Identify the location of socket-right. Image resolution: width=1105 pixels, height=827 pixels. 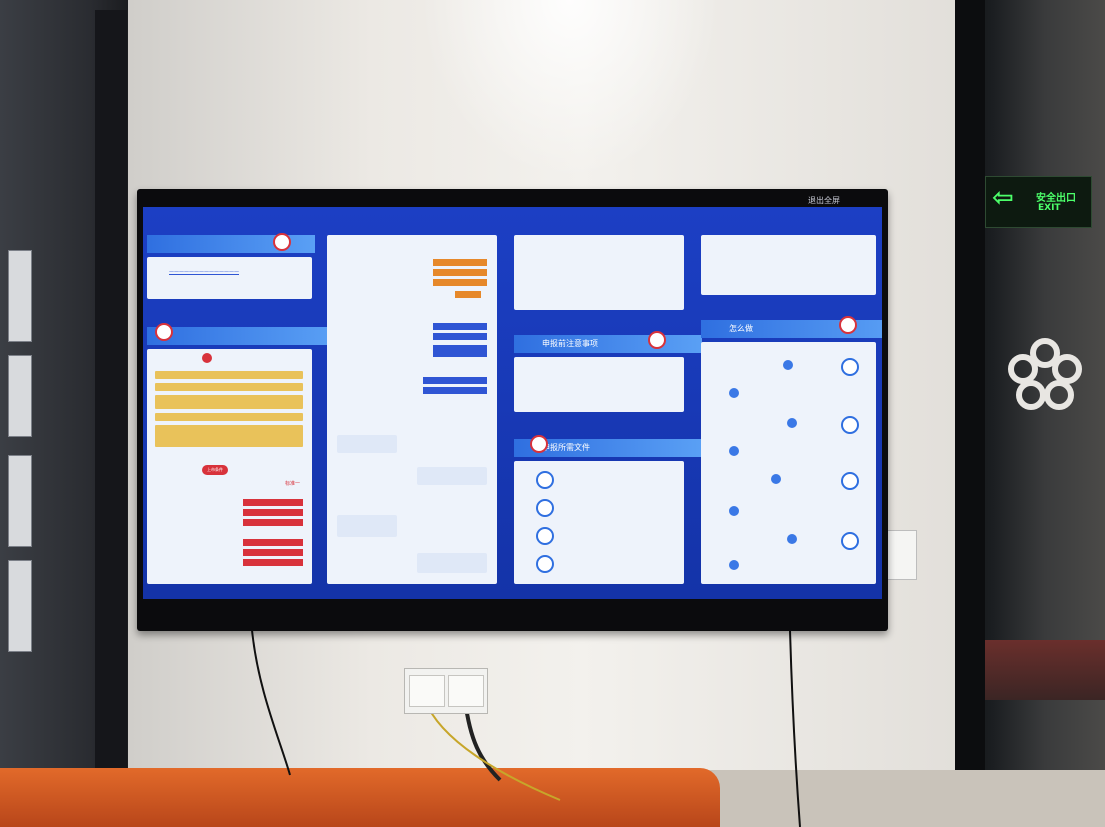
(466, 691).